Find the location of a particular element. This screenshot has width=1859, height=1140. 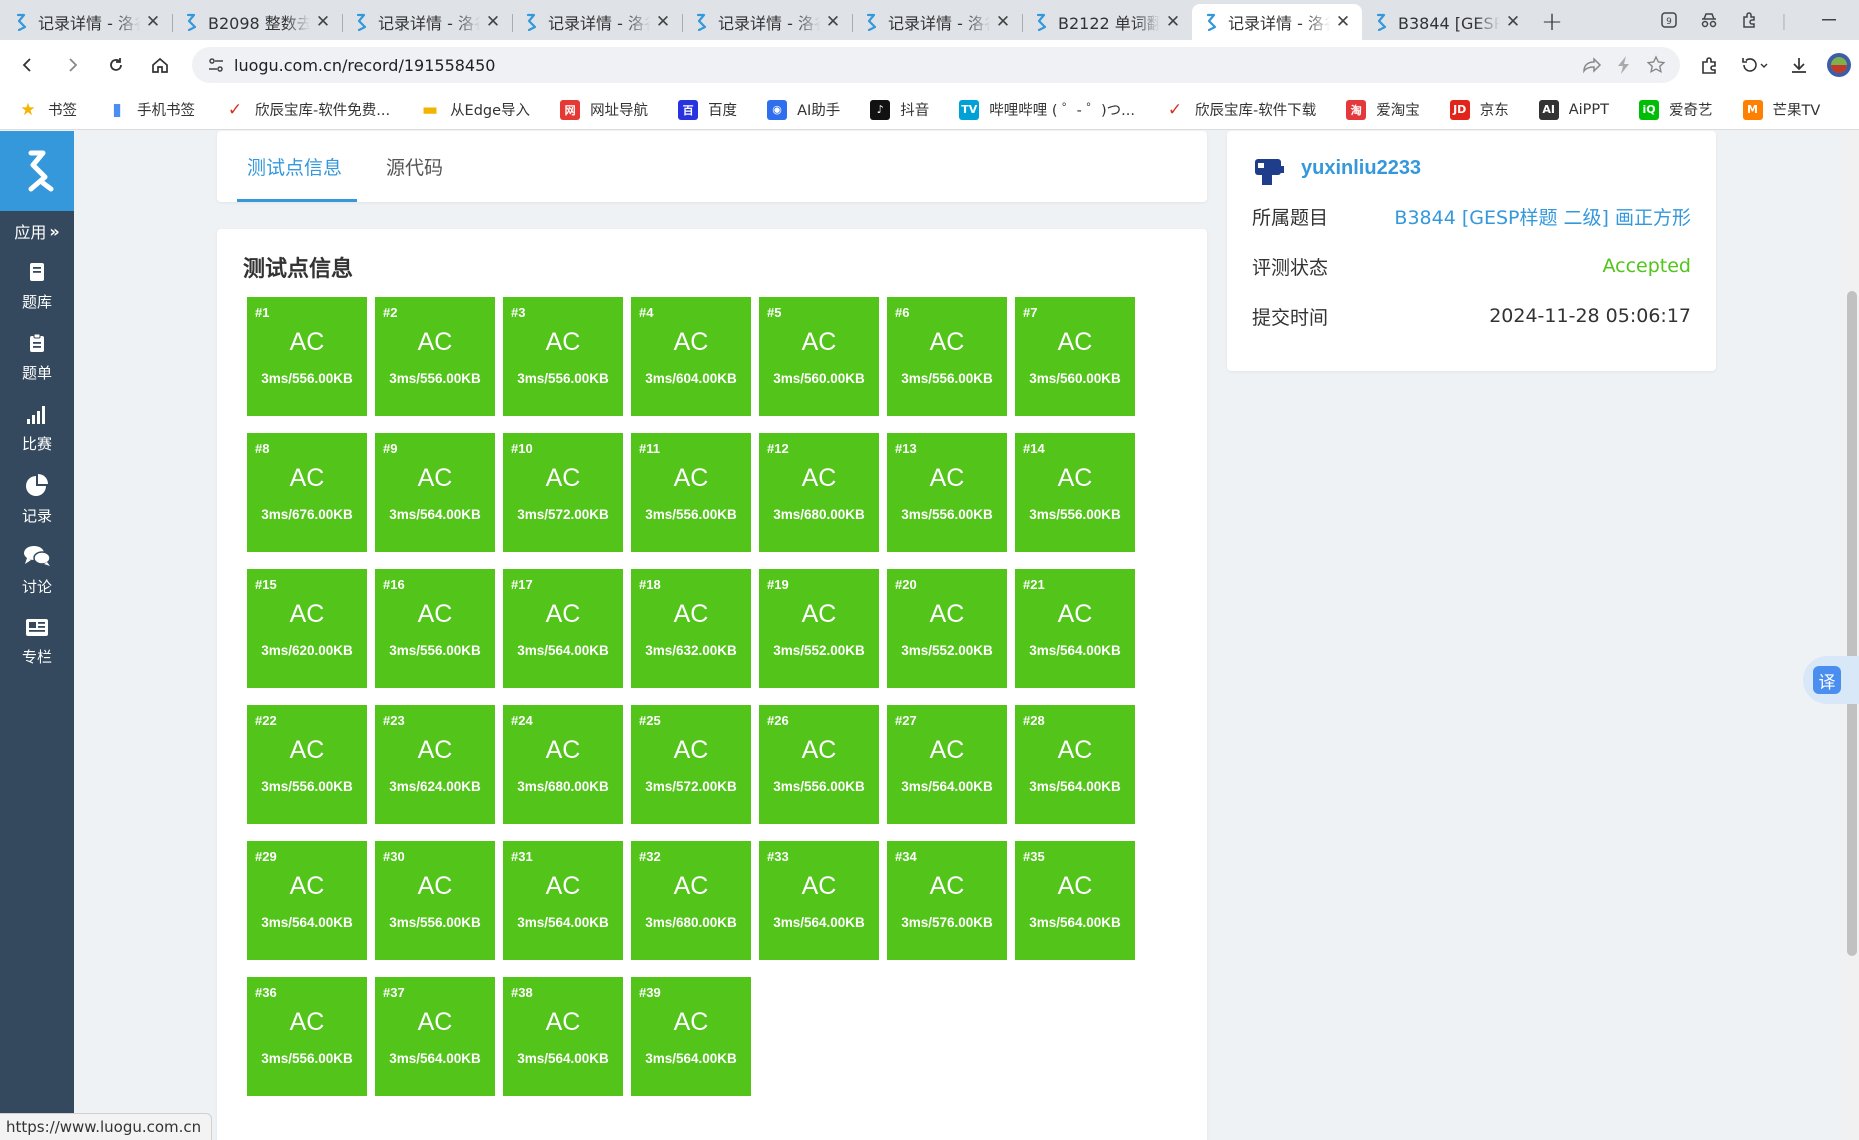

testcase-tile: #29 AC 3ms/564.00KB is located at coordinates (307, 900).